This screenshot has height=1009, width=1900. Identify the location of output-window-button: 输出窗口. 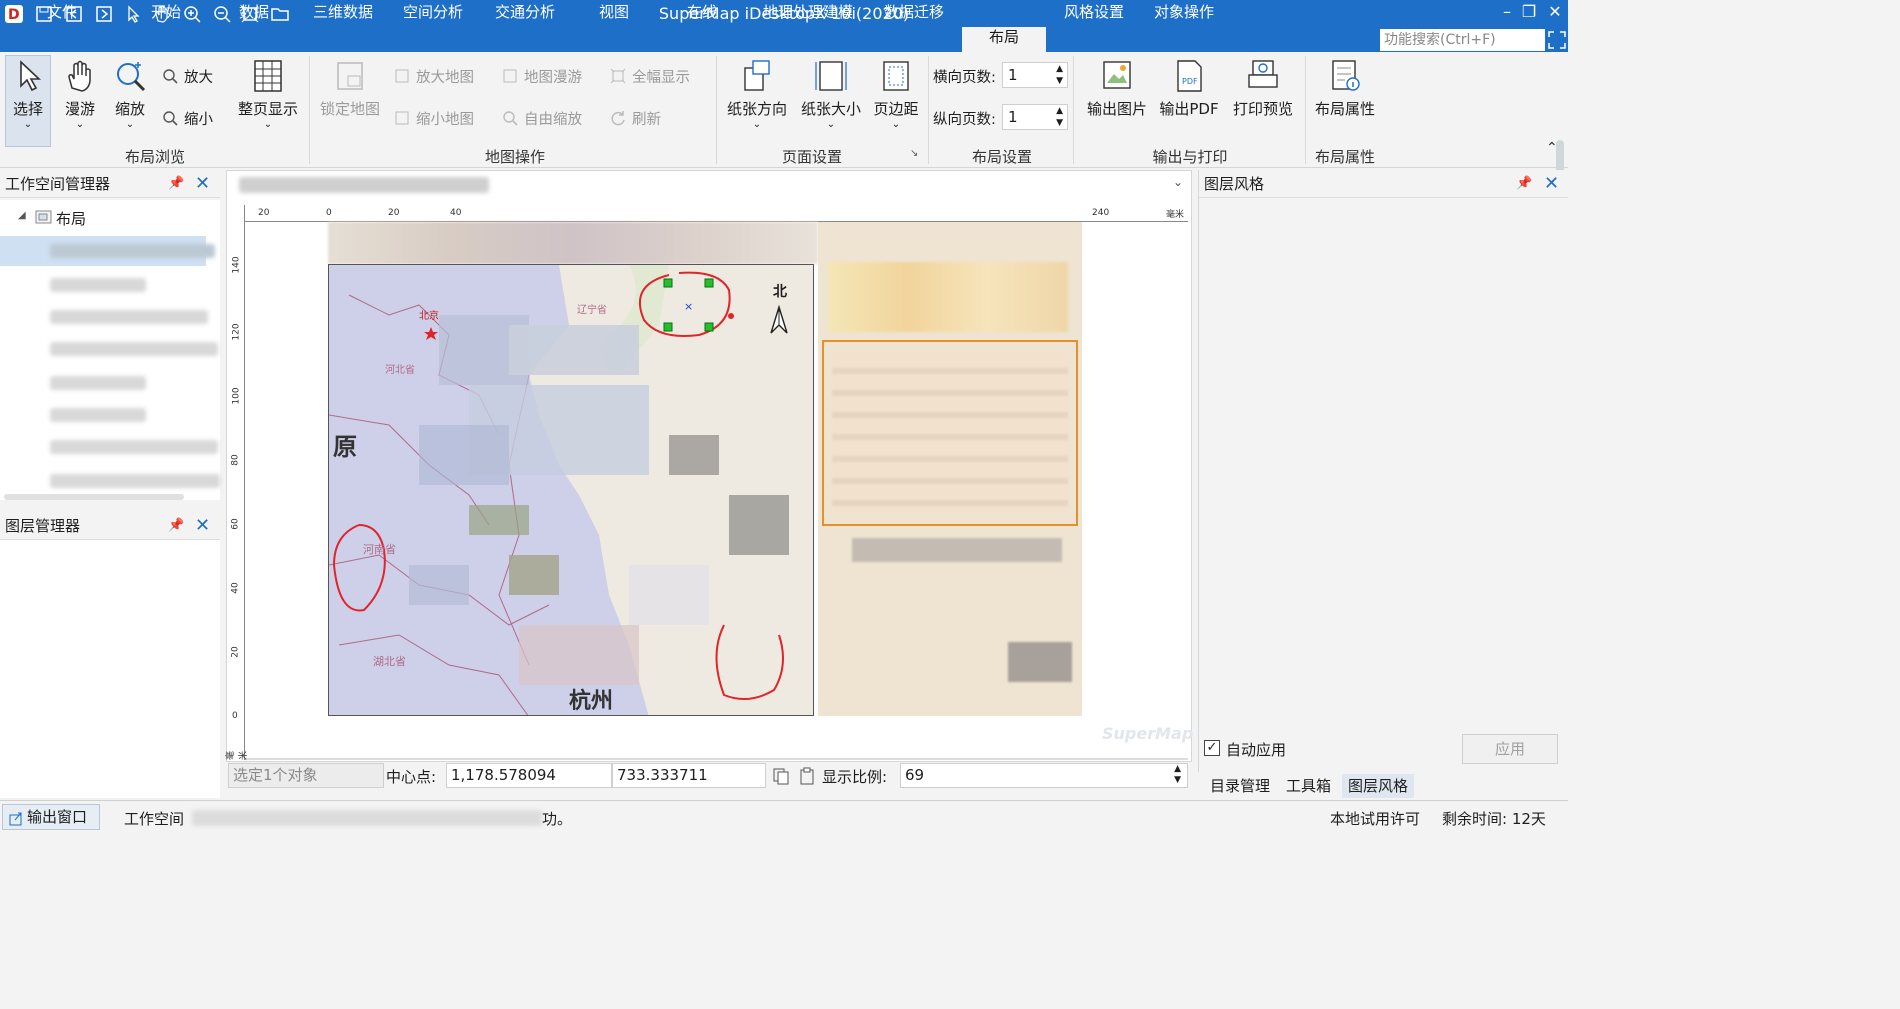
(51, 817).